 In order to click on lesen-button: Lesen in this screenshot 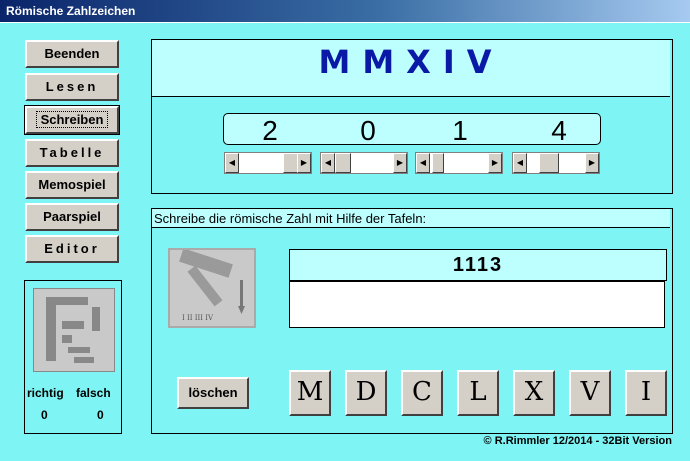, I will do `click(72, 87)`.